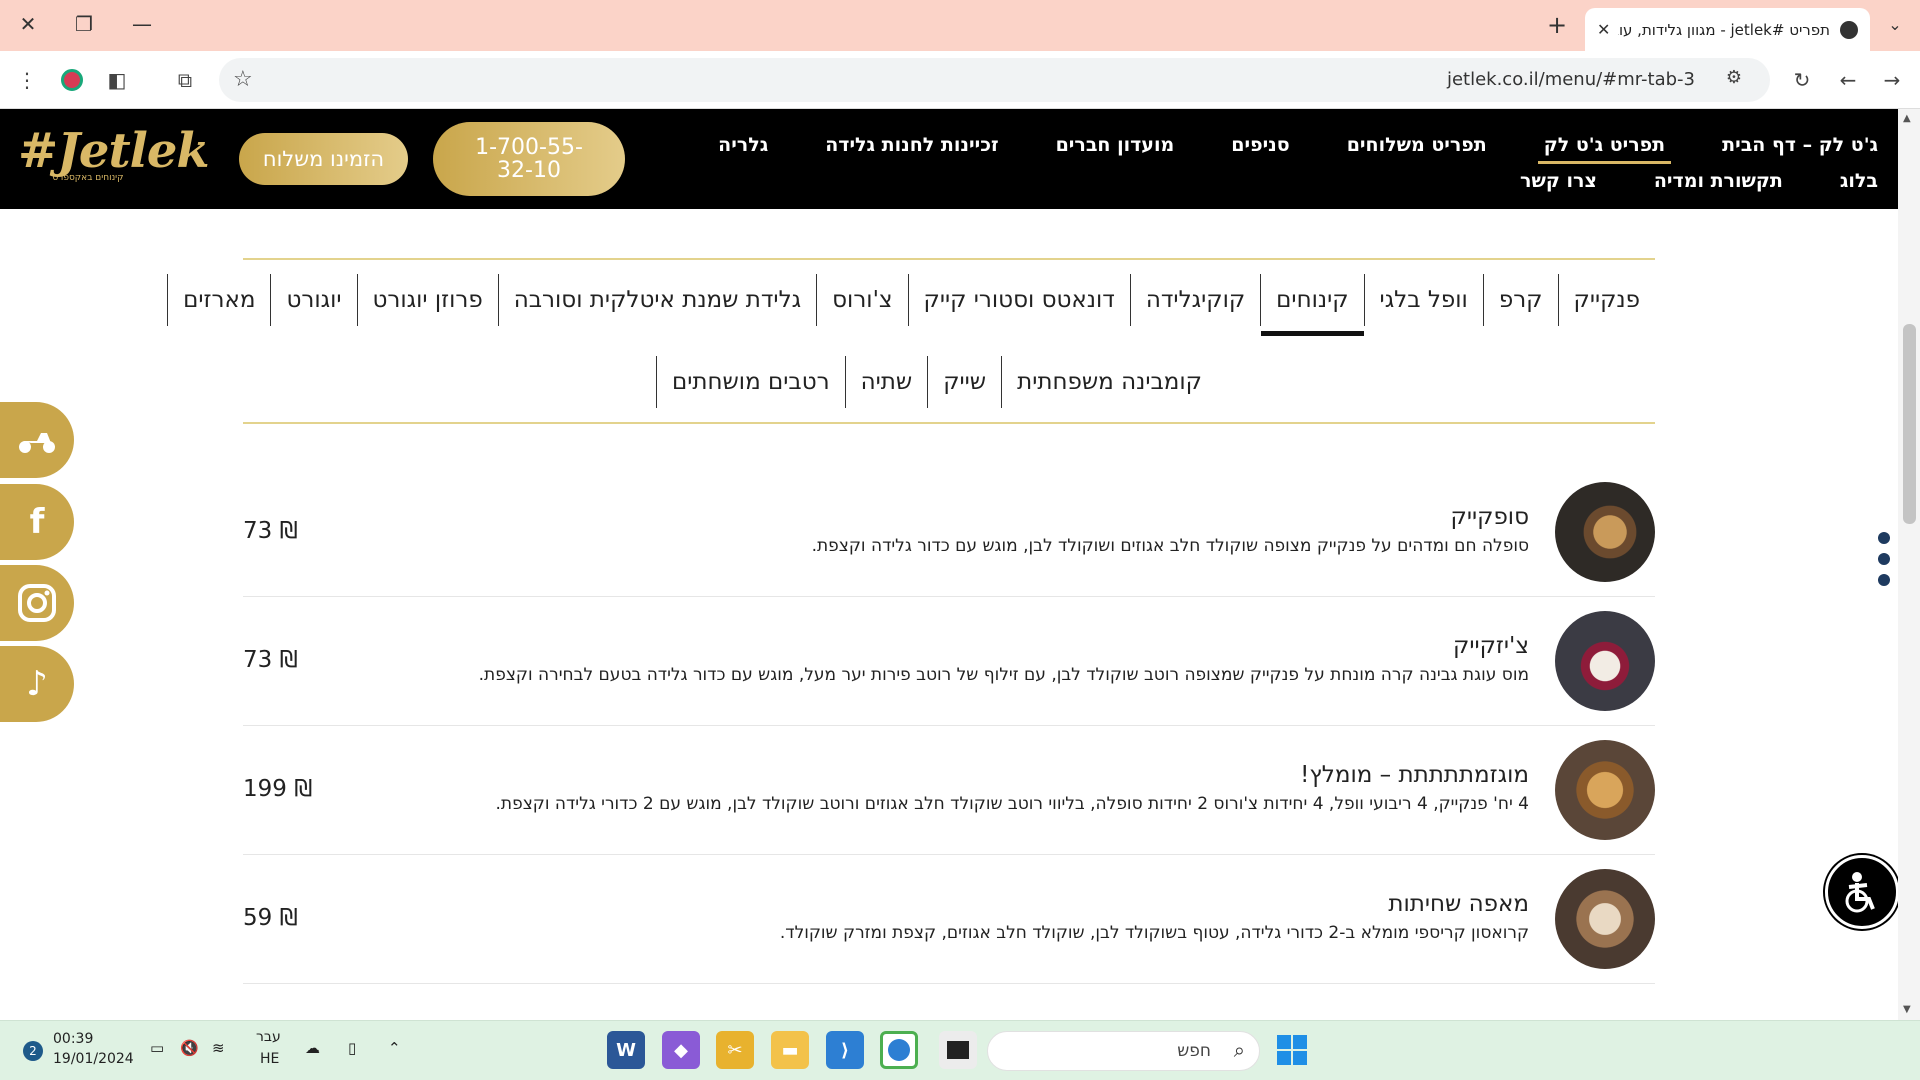 Image resolution: width=1920 pixels, height=1080 pixels. What do you see at coordinates (1892, 80) in the screenshot?
I see `forward-icon: →` at bounding box center [1892, 80].